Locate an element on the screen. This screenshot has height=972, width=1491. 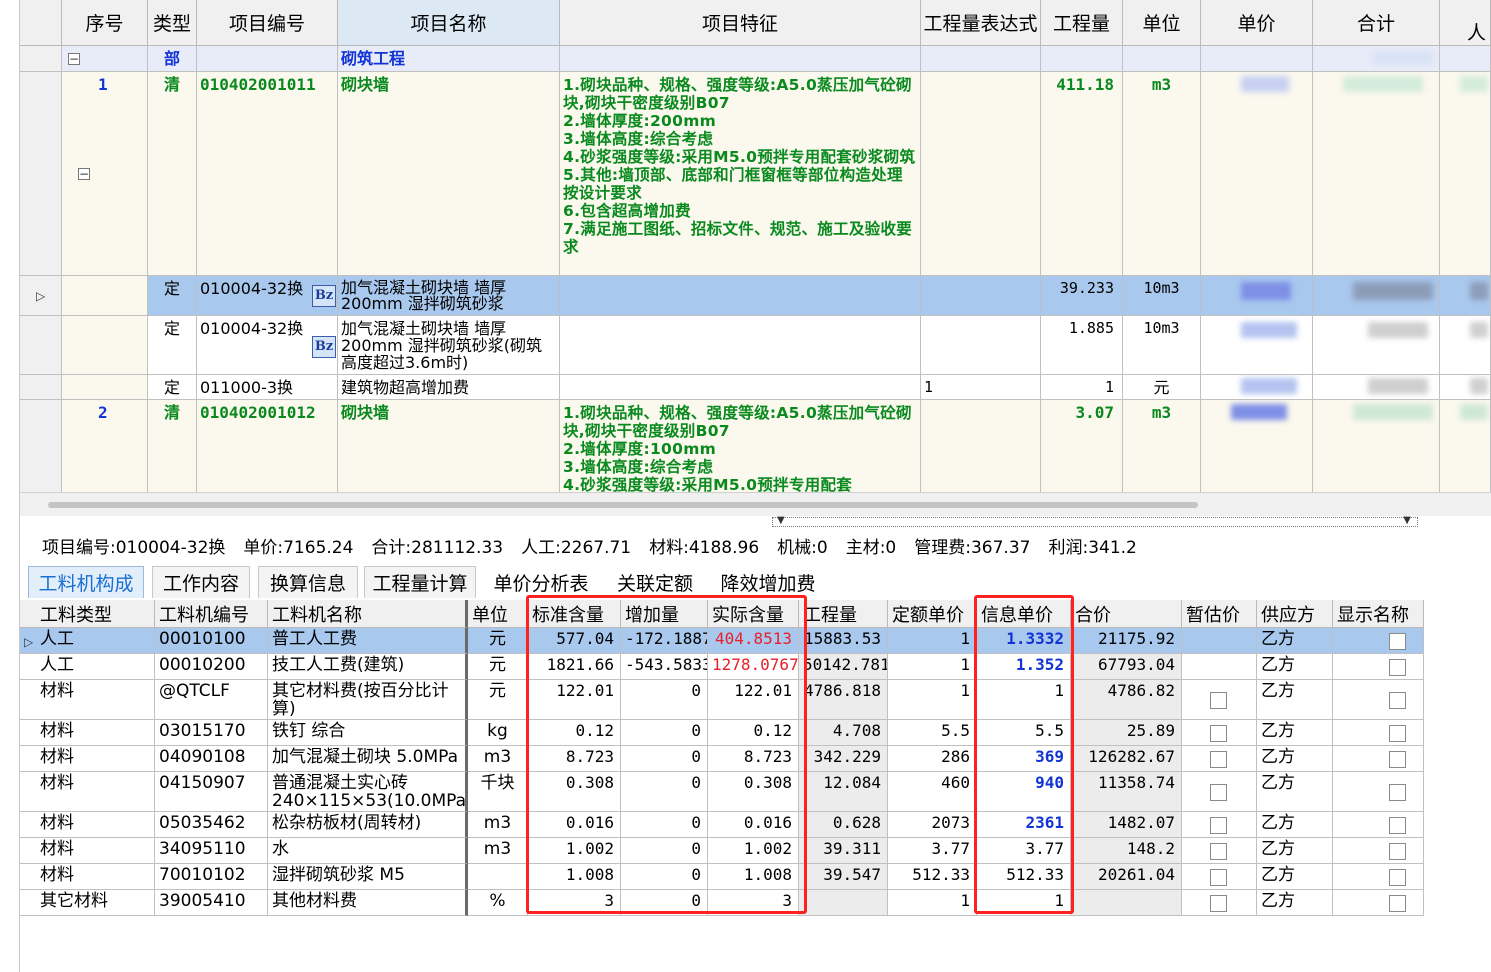
col-header-info-price: 信息单价 is located at coordinates (1024, 614).